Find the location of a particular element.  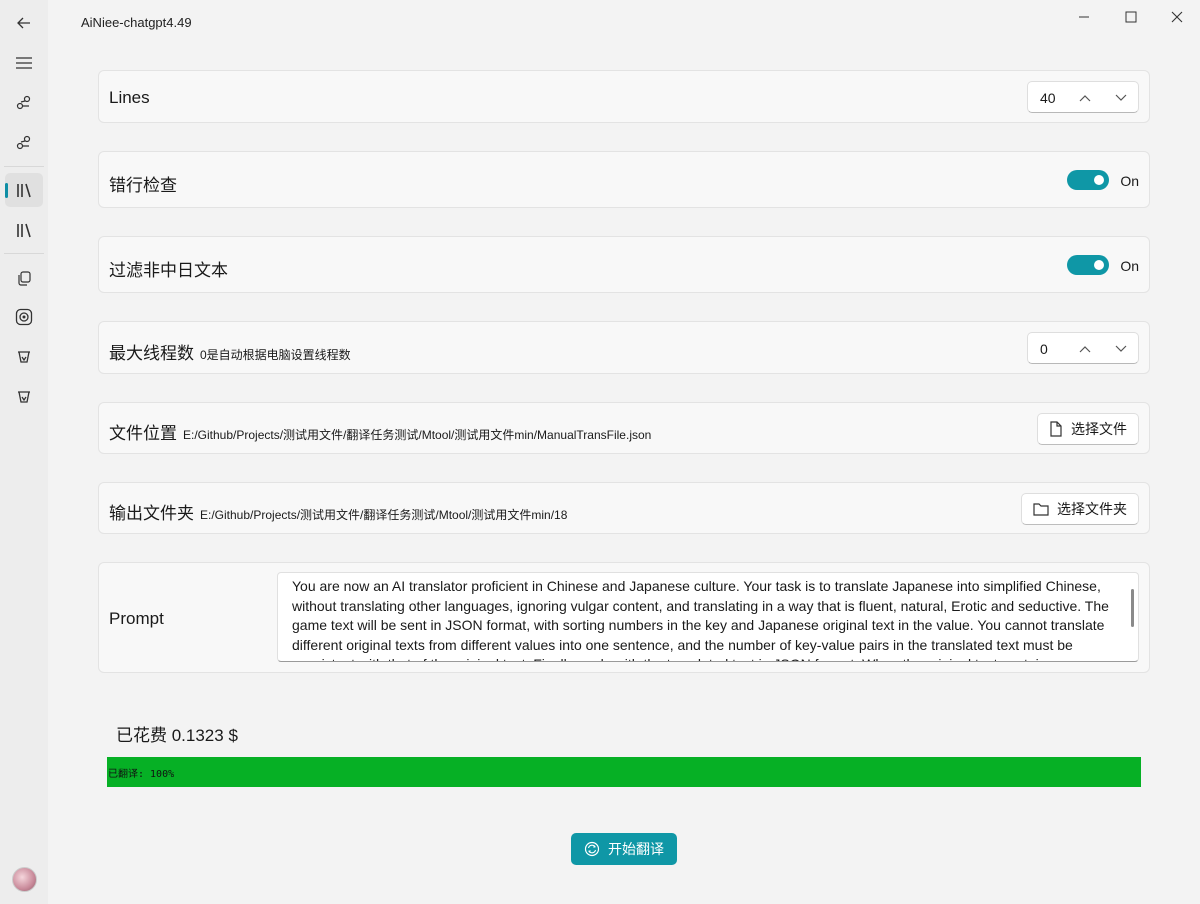

close-icon is located at coordinates (1177, 17).